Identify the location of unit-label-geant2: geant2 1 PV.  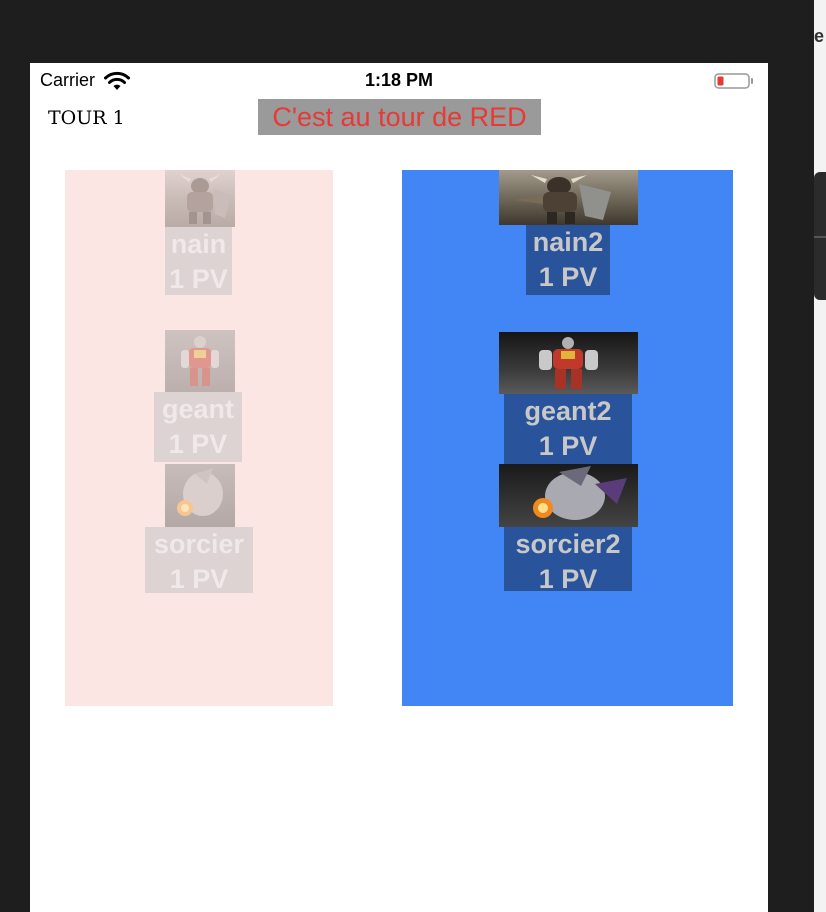
(568, 429).